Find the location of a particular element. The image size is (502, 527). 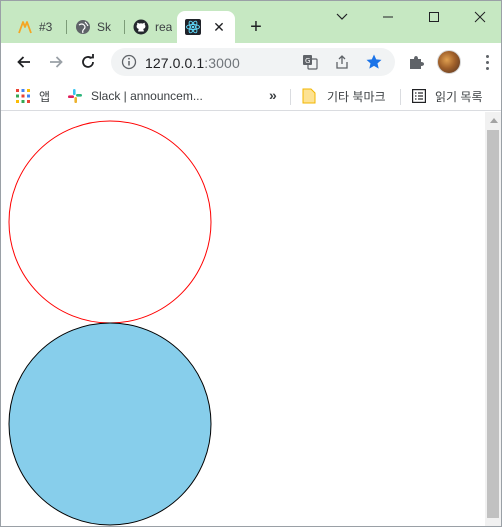

bookmark-star-icon is located at coordinates (374, 62).